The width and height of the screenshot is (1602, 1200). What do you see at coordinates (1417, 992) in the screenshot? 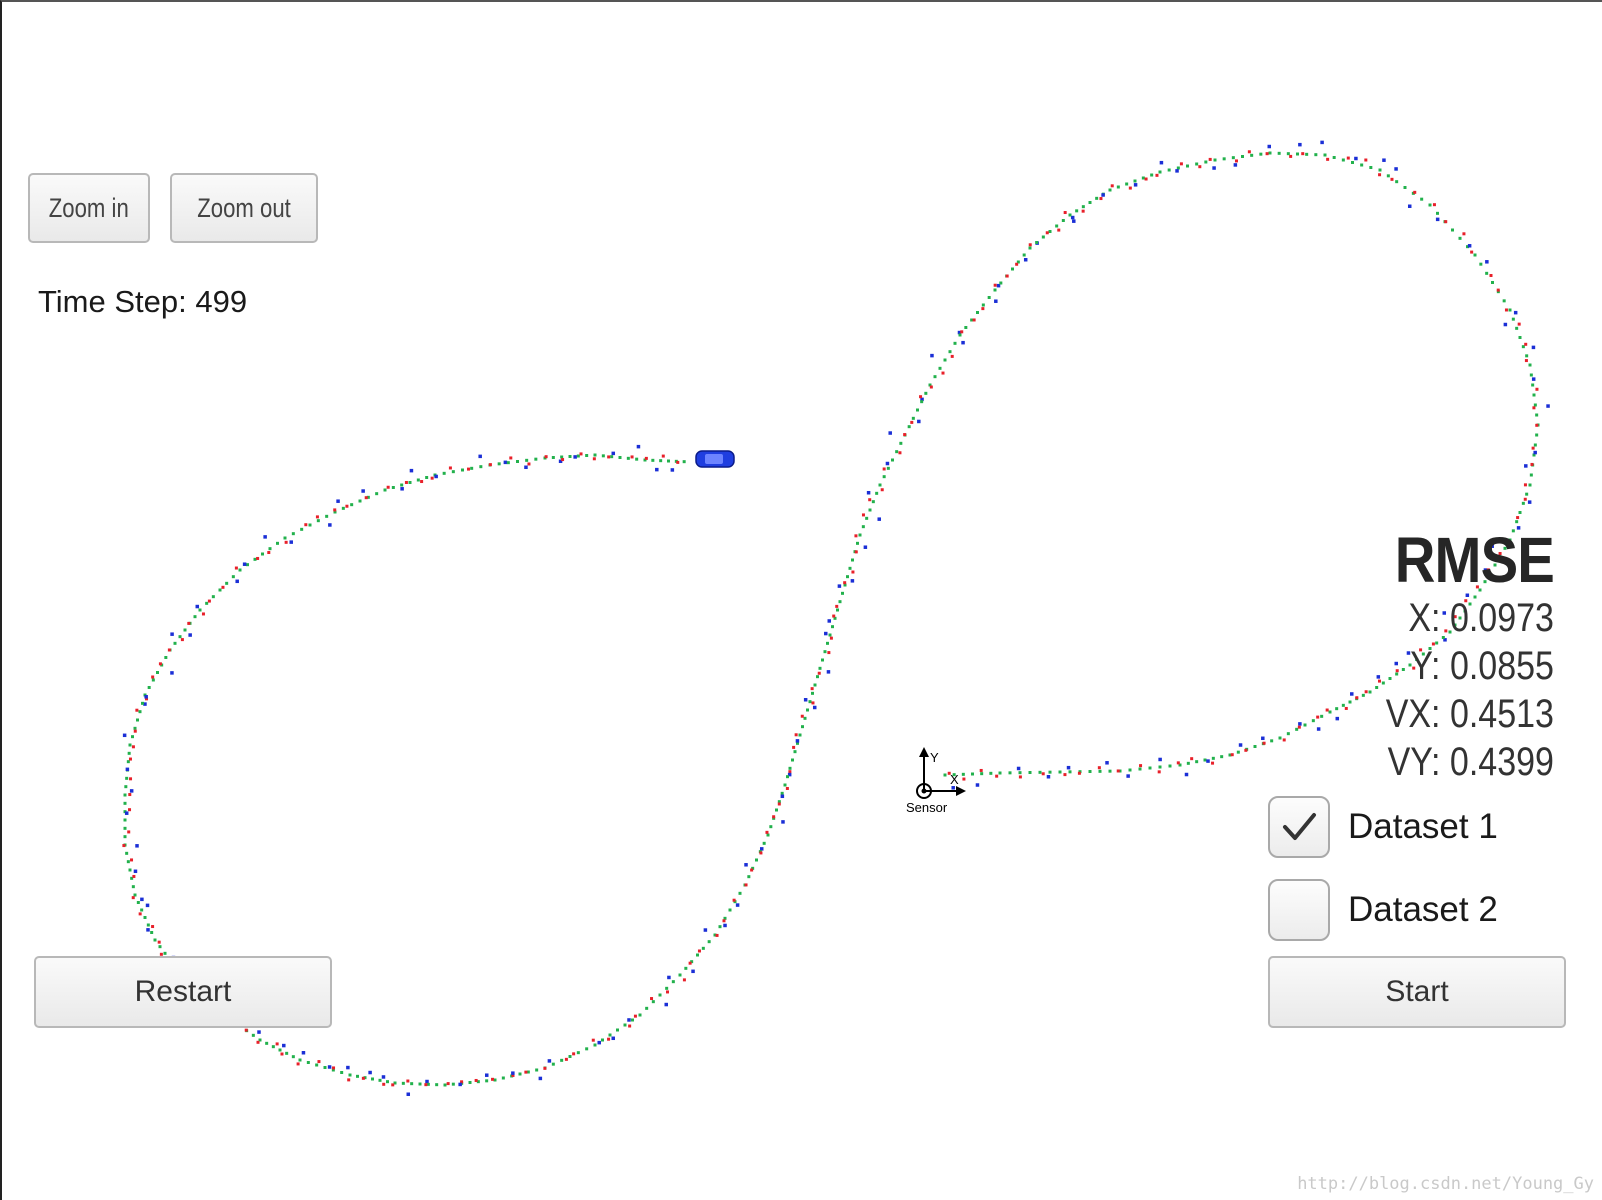
I see `start-button: Start` at bounding box center [1417, 992].